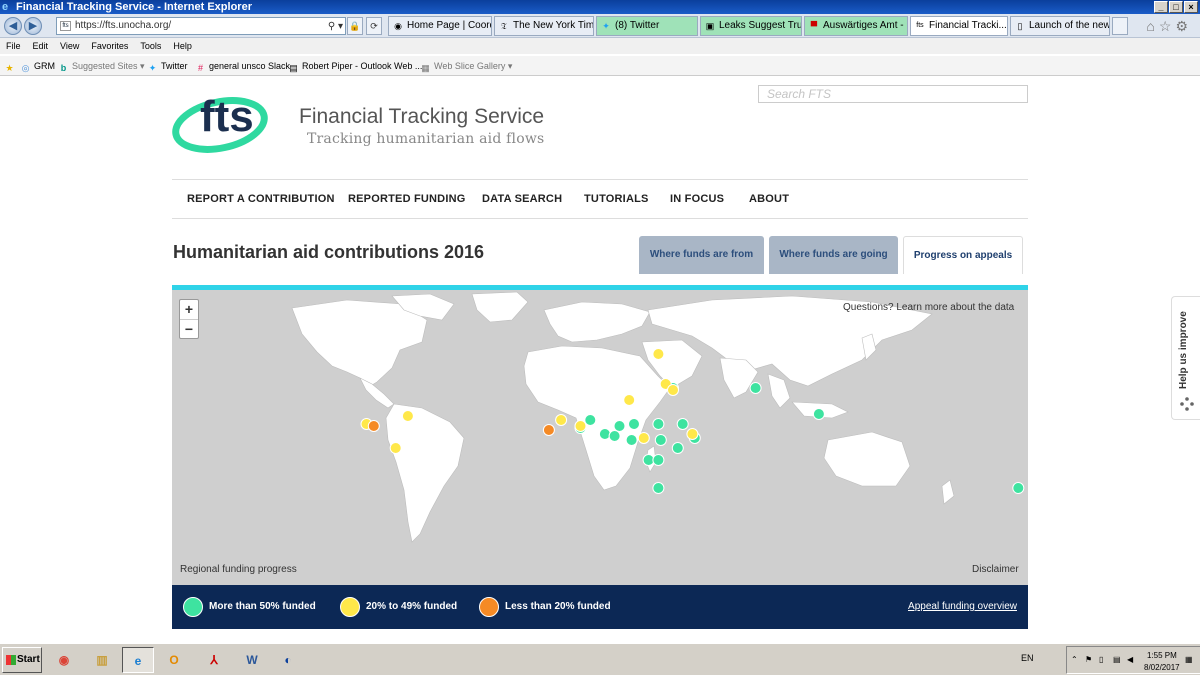 Image resolution: width=1200 pixels, height=675 pixels. Describe the element at coordinates (335, 27) in the screenshot. I see `address-search-icon: ⚲ ▾` at that location.